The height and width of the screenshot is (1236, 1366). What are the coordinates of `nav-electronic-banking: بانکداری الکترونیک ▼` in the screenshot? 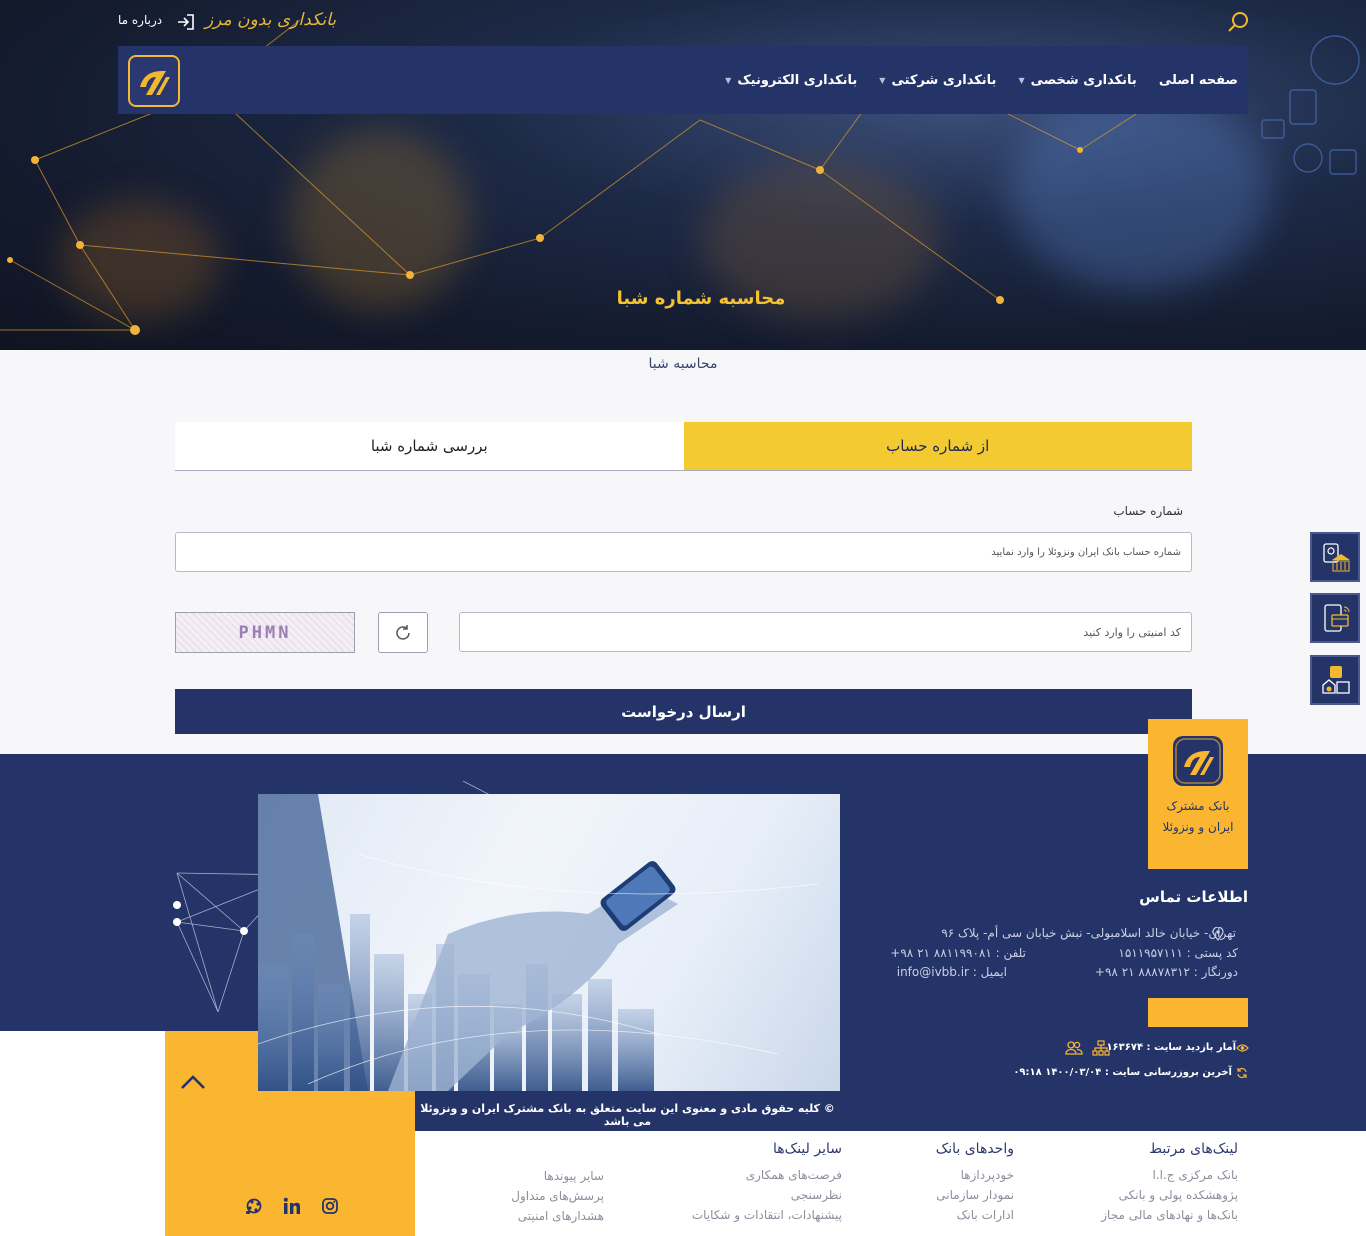 It's located at (791, 80).